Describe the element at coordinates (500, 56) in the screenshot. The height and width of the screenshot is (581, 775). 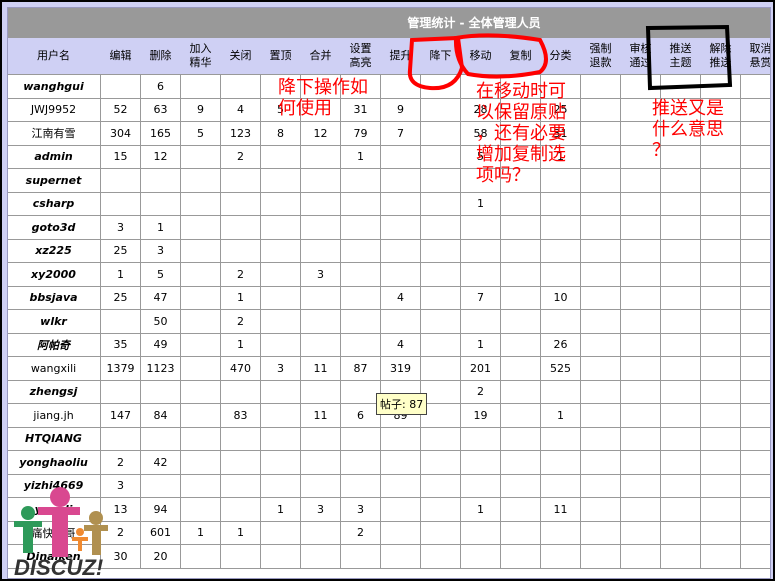
I see `red-circle-move-copy` at that location.